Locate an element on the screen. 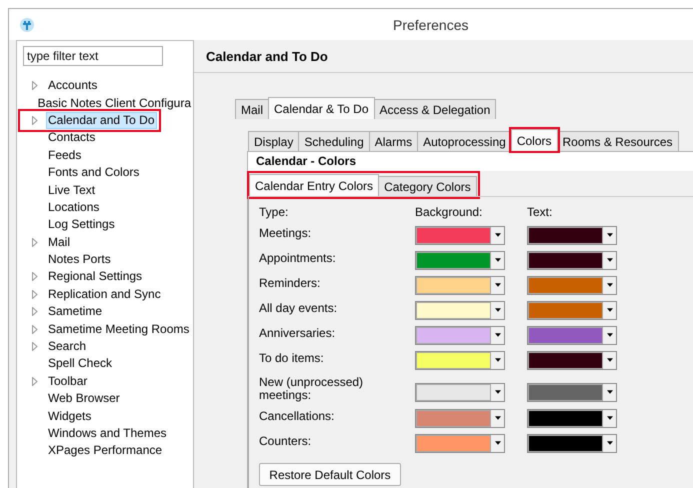 This screenshot has width=693, height=488. tab: Colors is located at coordinates (534, 140).